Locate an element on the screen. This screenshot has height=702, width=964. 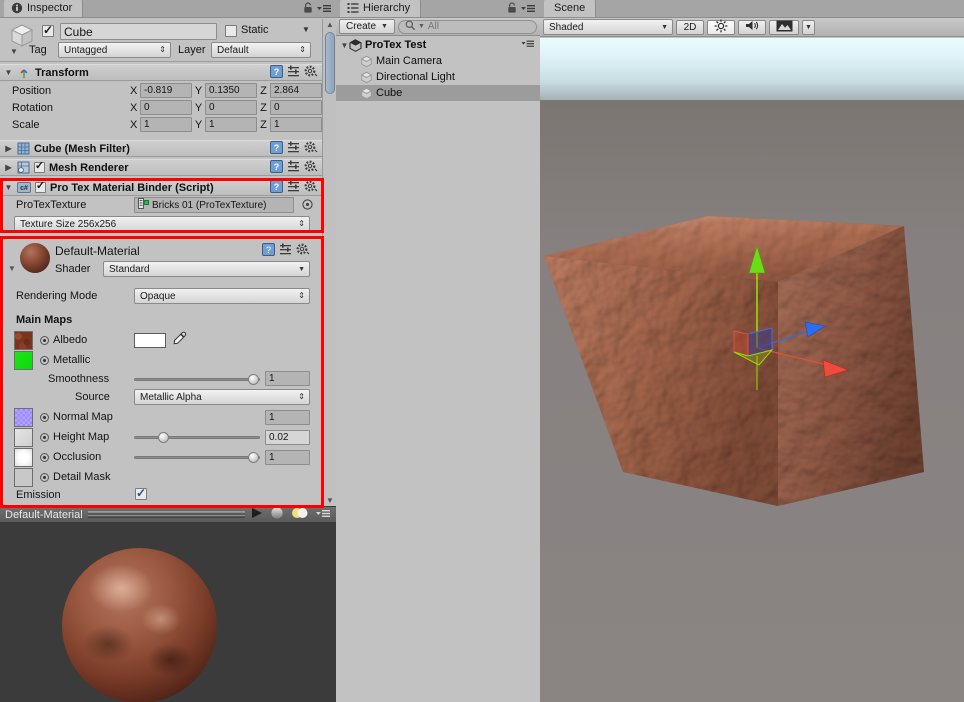
toggle-audio-button is located at coordinates (752, 27).